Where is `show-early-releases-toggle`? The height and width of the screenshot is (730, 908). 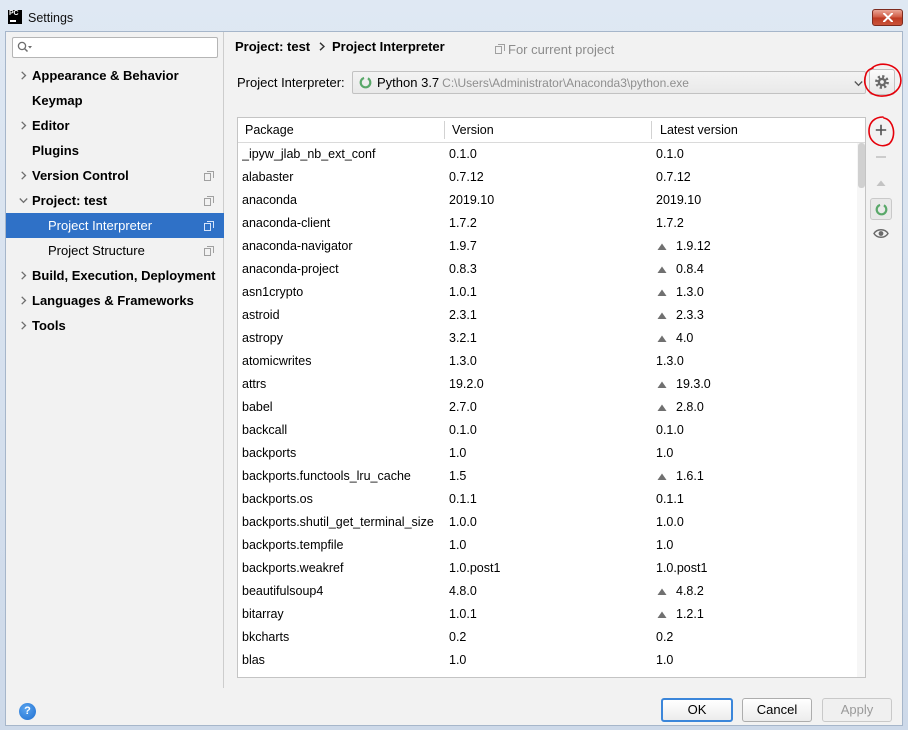 show-early-releases-toggle is located at coordinates (881, 234).